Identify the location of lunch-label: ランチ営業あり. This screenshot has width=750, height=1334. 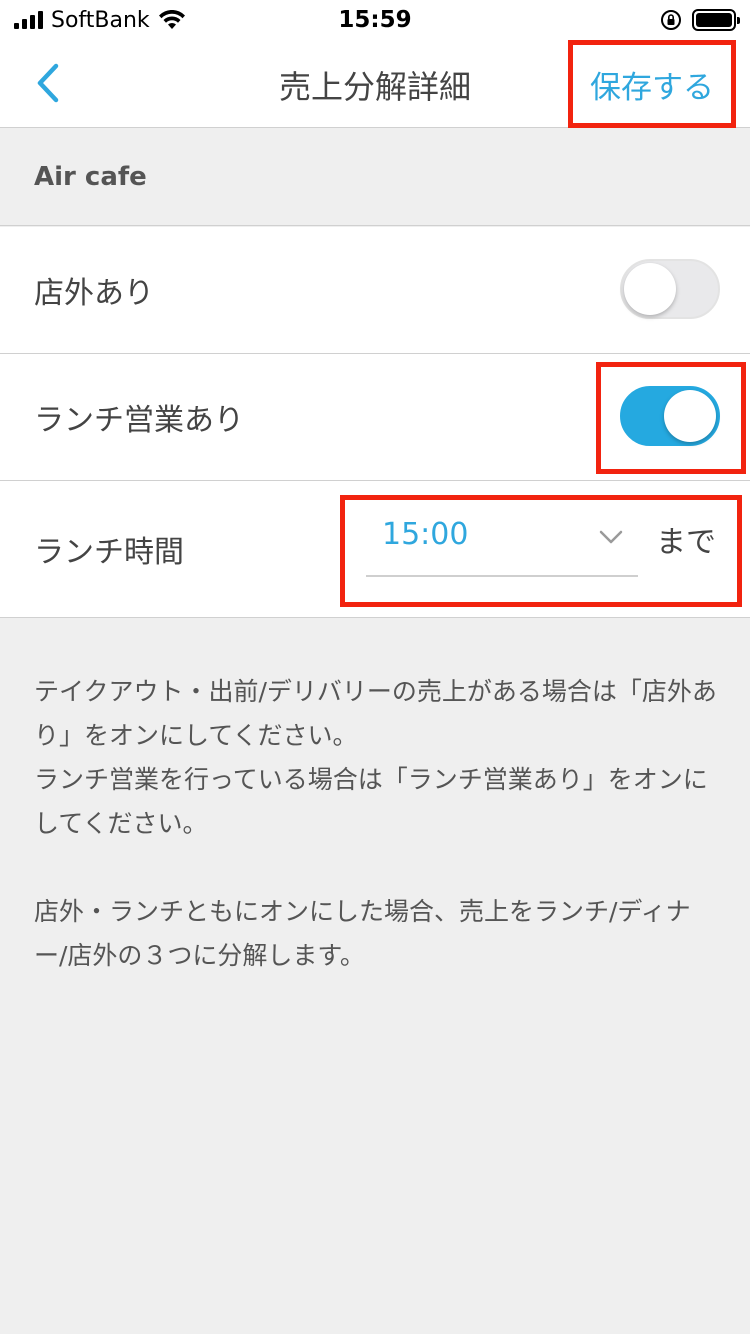
(139, 420).